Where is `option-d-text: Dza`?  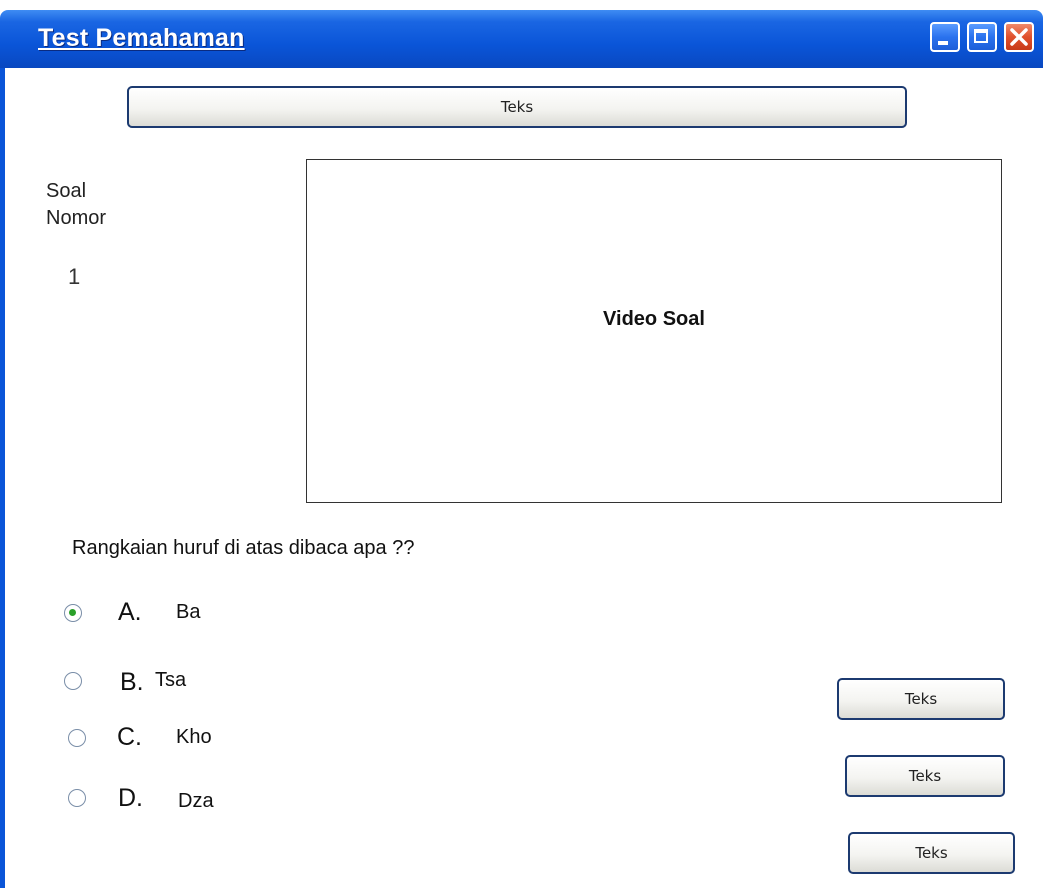 option-d-text: Dza is located at coordinates (196, 801).